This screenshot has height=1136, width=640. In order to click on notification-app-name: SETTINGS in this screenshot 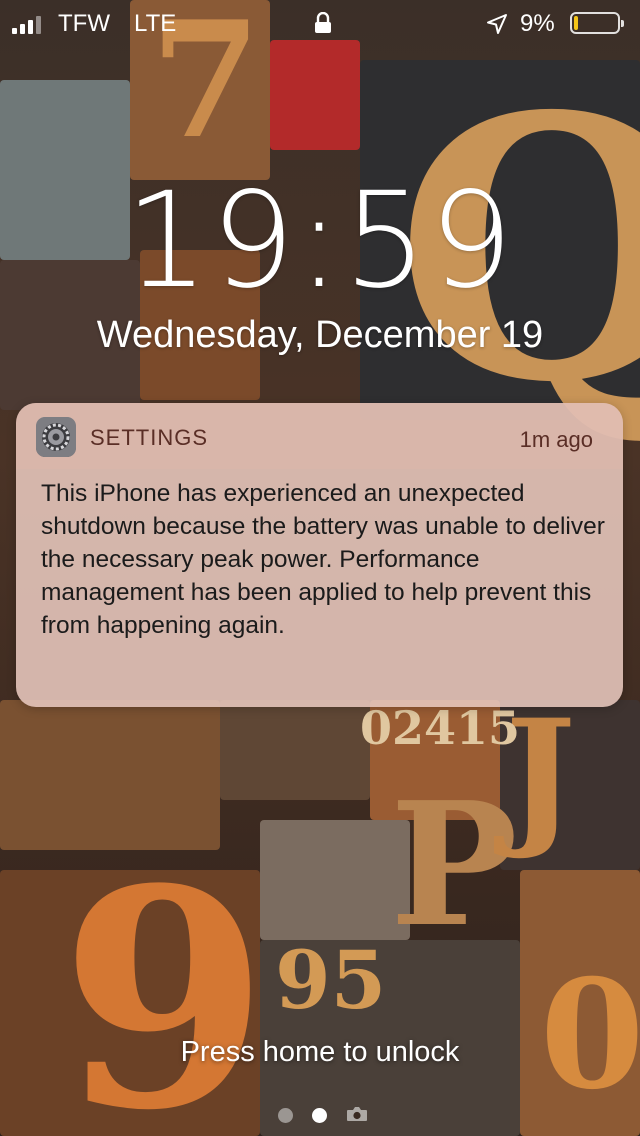, I will do `click(149, 437)`.